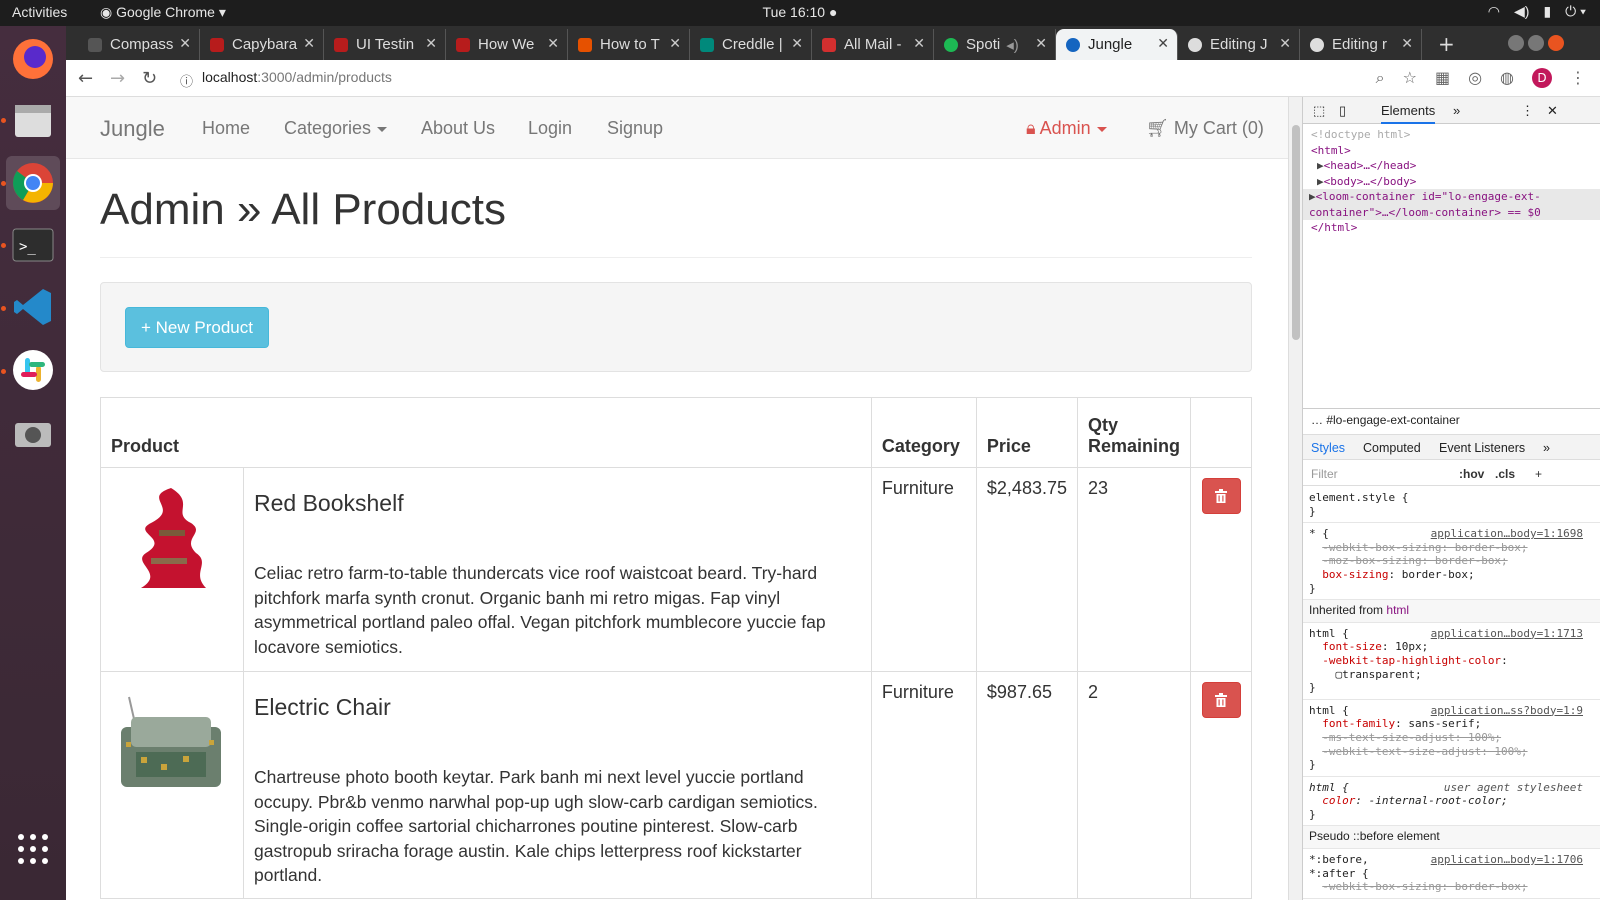 The height and width of the screenshot is (900, 1600). What do you see at coordinates (33, 59) in the screenshot?
I see `firefox-launcher` at bounding box center [33, 59].